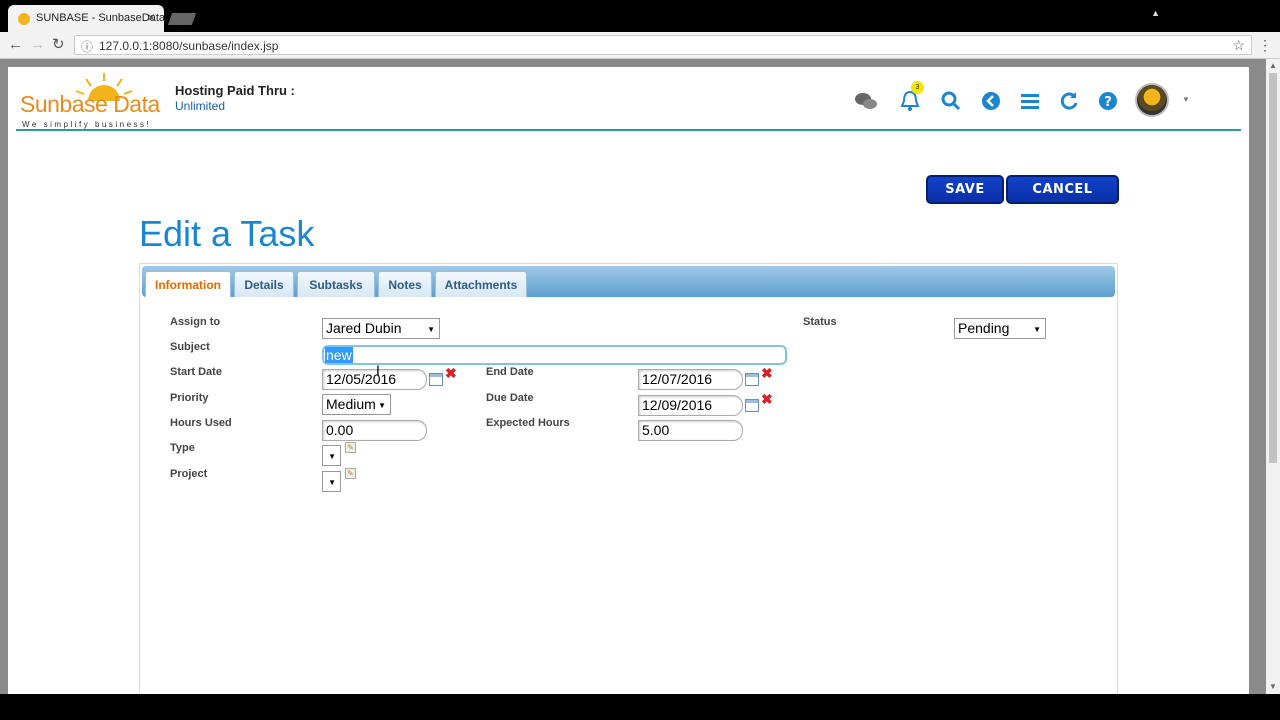 This screenshot has height=720, width=1280. I want to click on type-select: ▼, so click(331, 455).